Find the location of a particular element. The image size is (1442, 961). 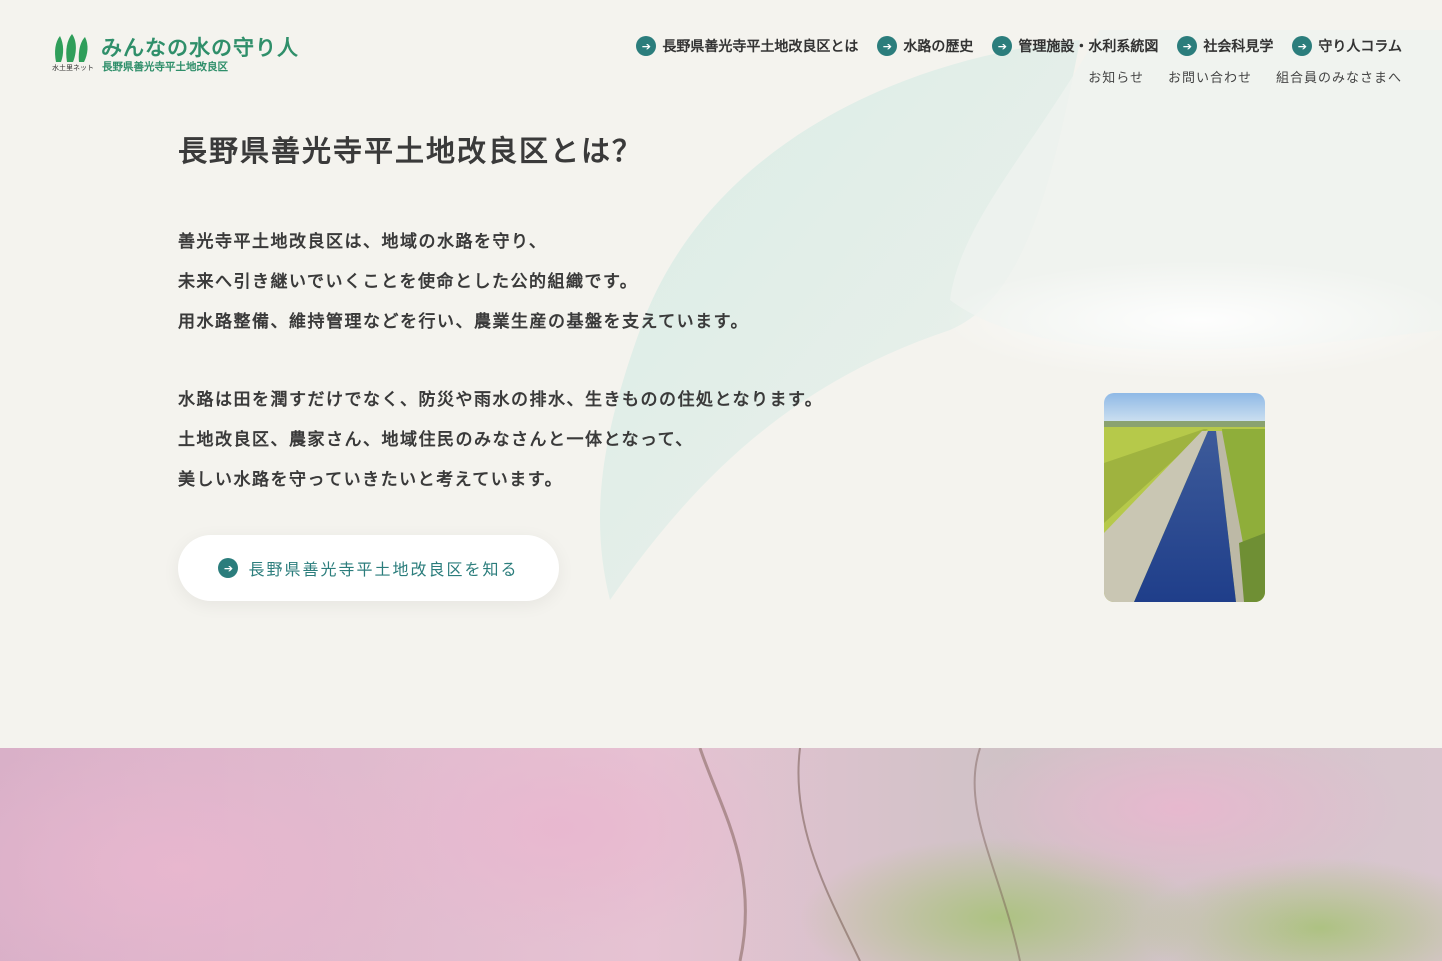

learn-more-label: 長野県善光寺平土地改良区を知る is located at coordinates (383, 569).